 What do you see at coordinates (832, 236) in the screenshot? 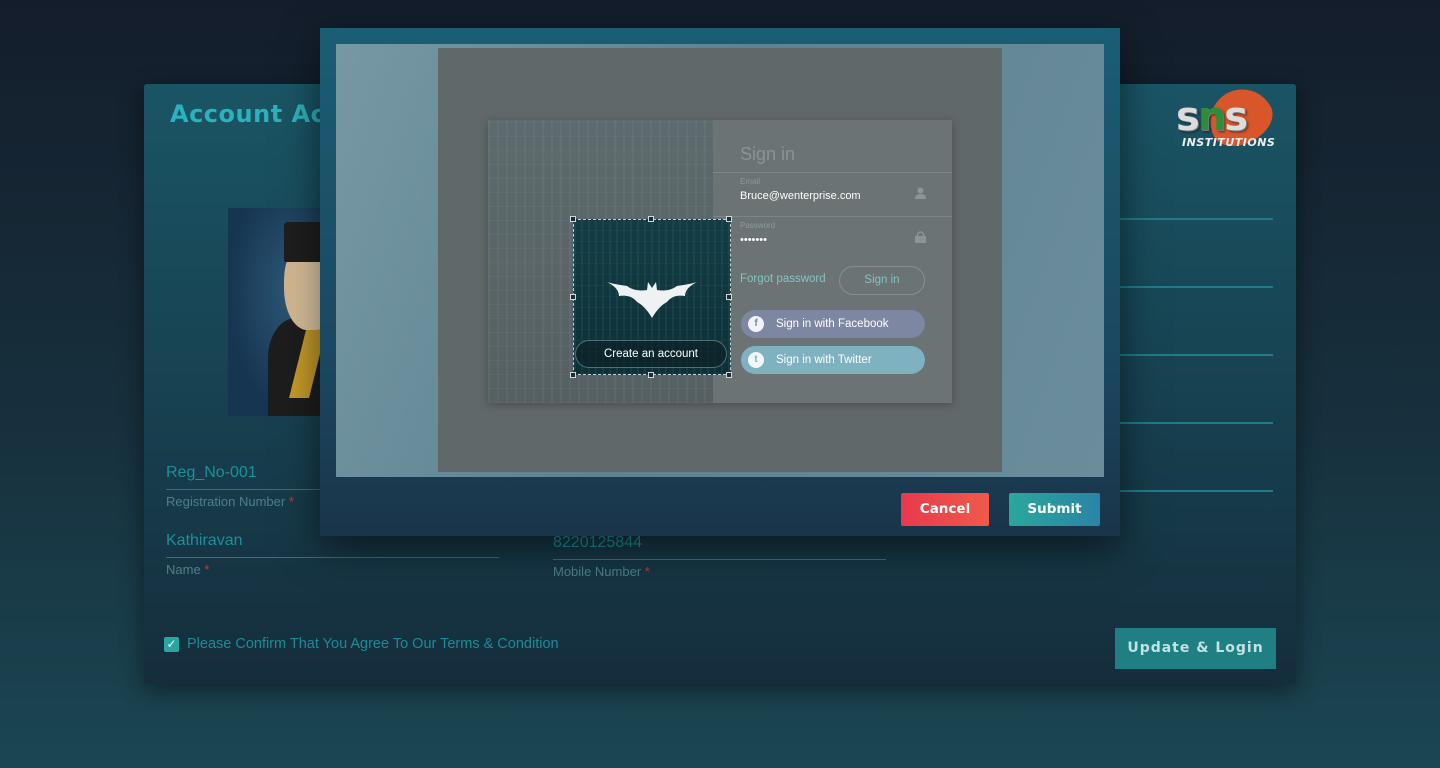
I see `image-password-field: Password •••••••` at bounding box center [832, 236].